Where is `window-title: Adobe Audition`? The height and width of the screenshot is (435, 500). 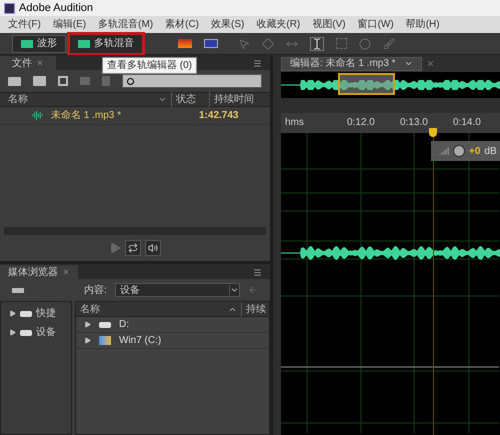 window-title: Adobe Audition is located at coordinates (56, 8).